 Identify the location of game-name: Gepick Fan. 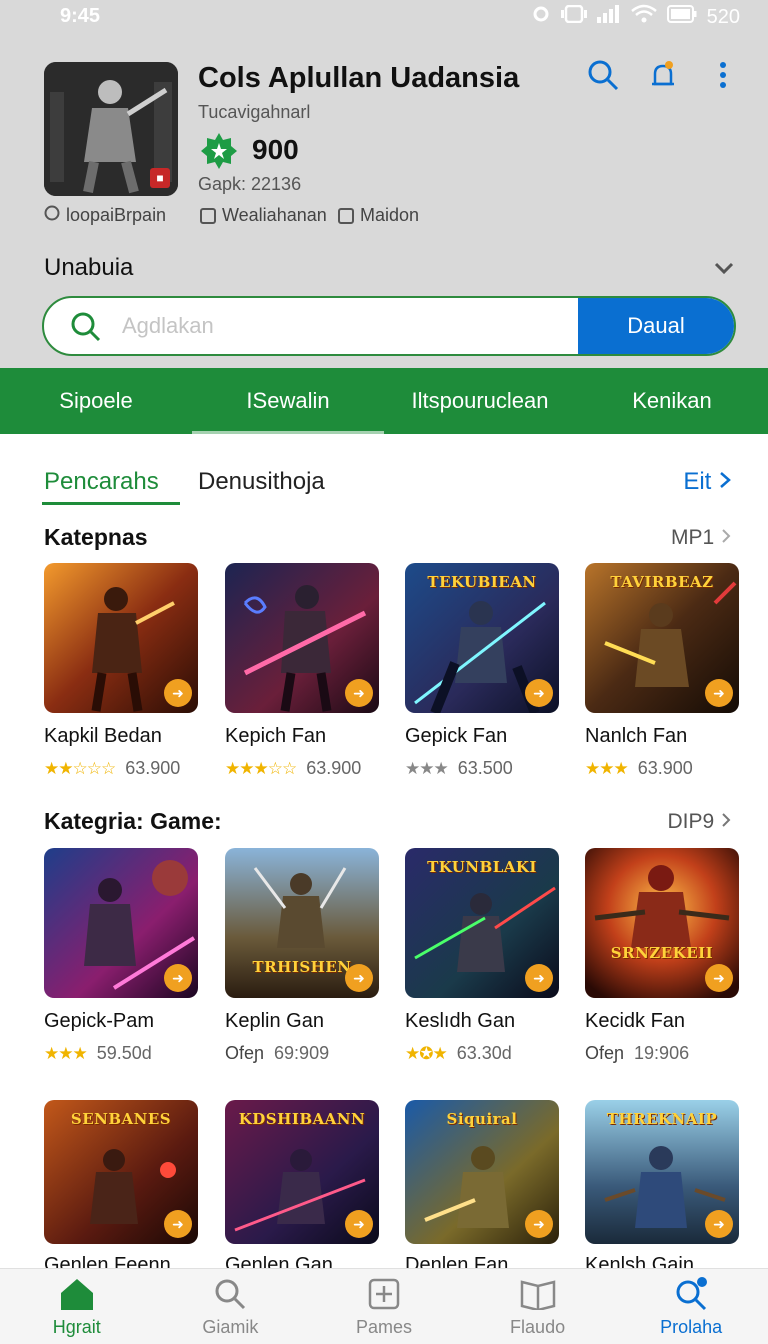
(456, 736).